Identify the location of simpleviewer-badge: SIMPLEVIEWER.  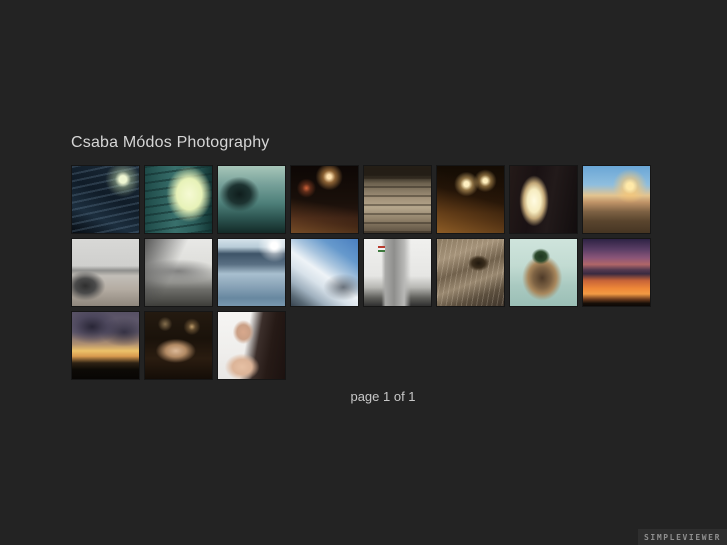
(682, 537).